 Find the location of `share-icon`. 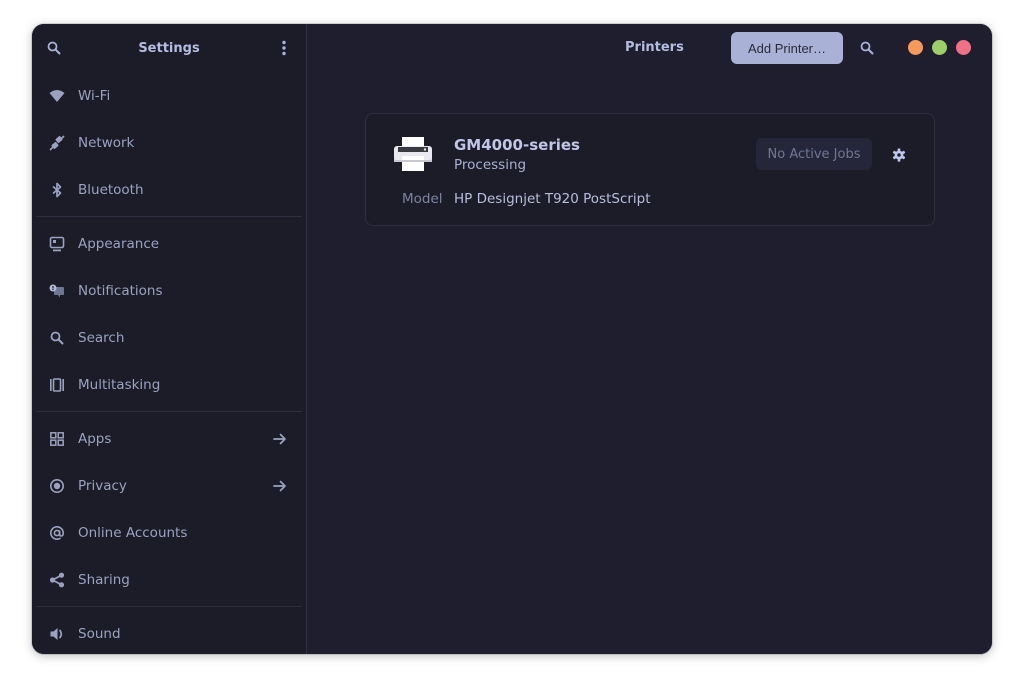

share-icon is located at coordinates (57, 580).